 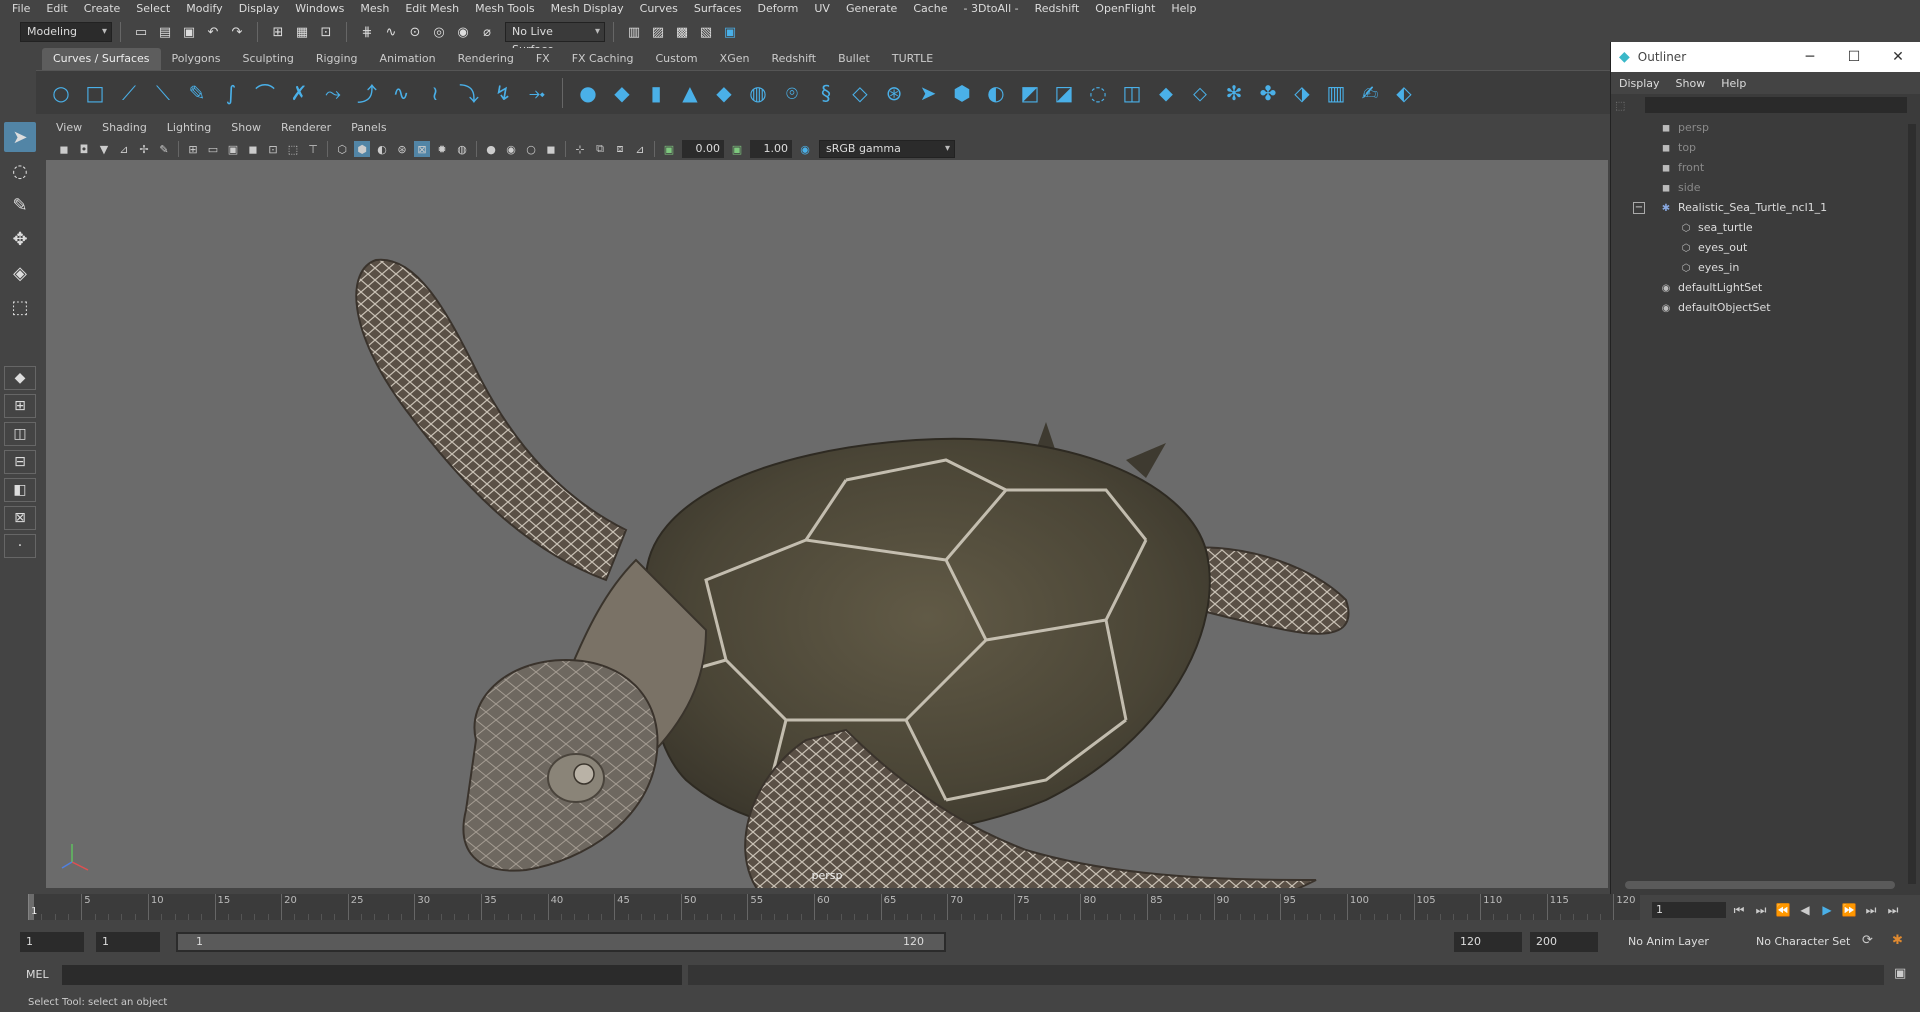 What do you see at coordinates (1644, 83) in the screenshot?
I see `outliner-menu-display: Display` at bounding box center [1644, 83].